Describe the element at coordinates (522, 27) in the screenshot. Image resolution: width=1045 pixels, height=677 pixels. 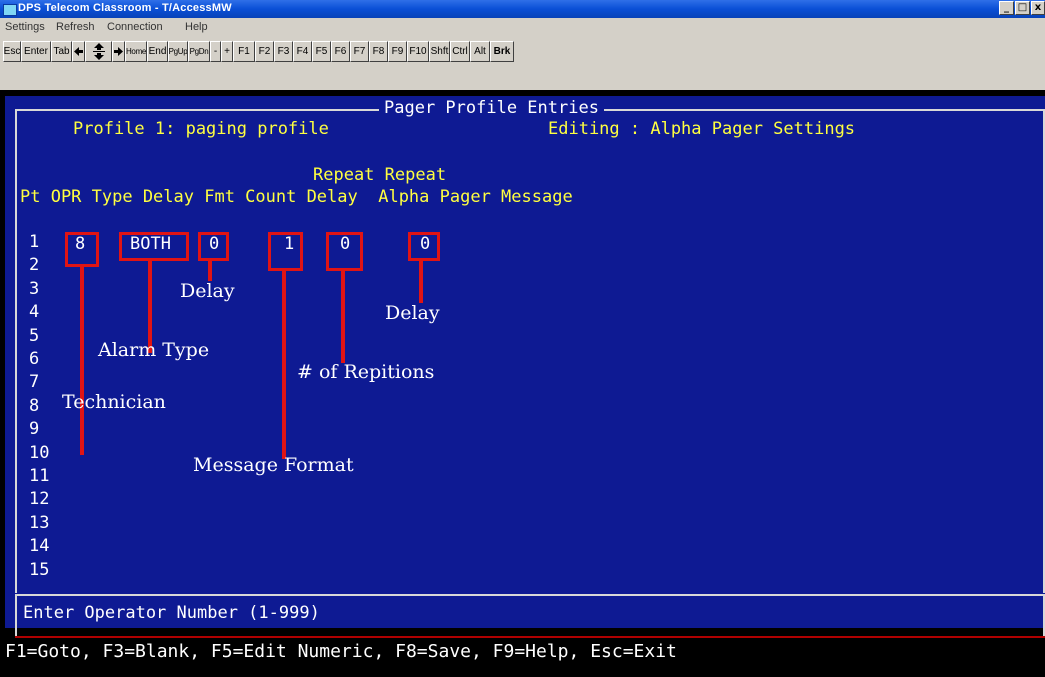
I see `menu-bar: Settings Refresh Connection Help` at that location.